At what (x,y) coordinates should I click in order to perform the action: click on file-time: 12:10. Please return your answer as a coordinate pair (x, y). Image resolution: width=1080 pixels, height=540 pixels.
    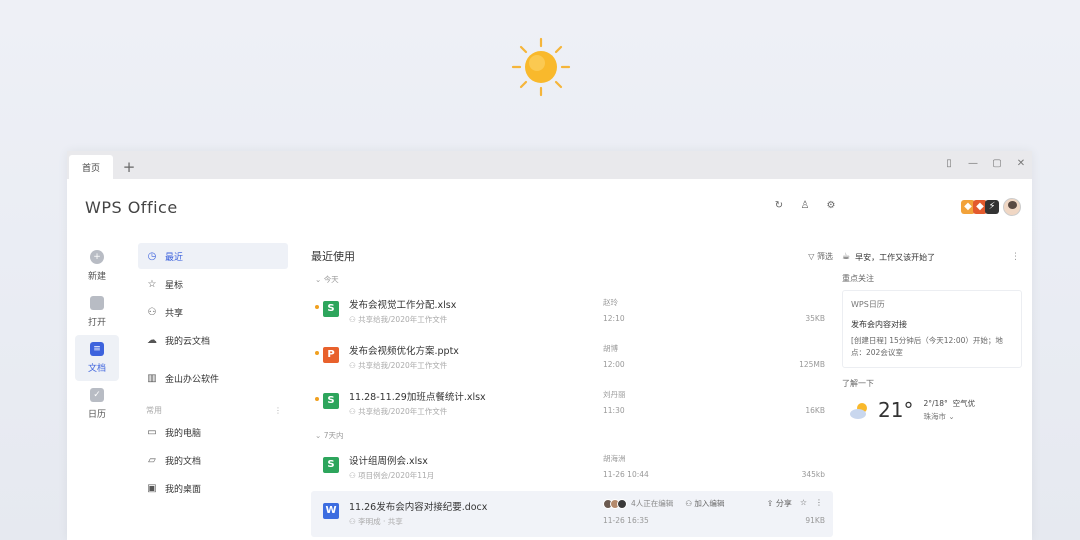
    Looking at the image, I should click on (614, 318).